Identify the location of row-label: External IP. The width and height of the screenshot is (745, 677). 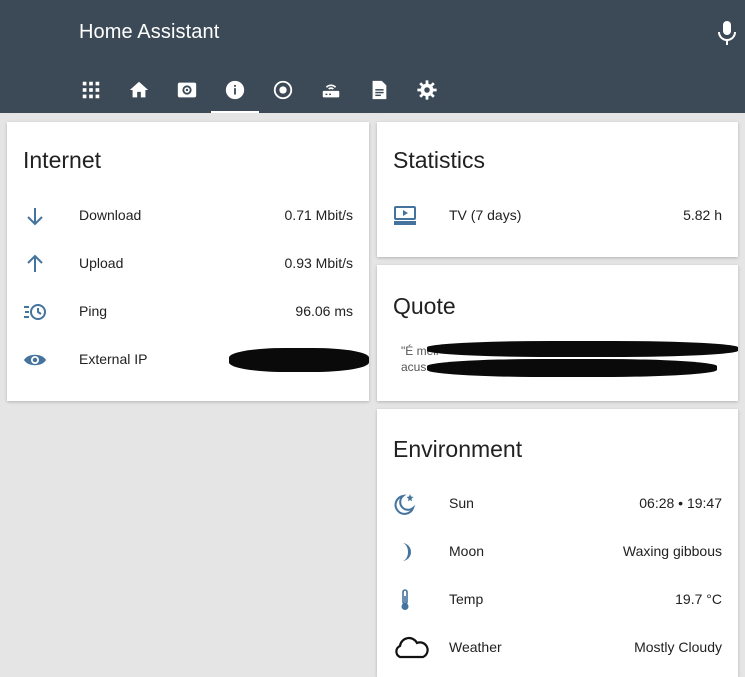
(113, 359).